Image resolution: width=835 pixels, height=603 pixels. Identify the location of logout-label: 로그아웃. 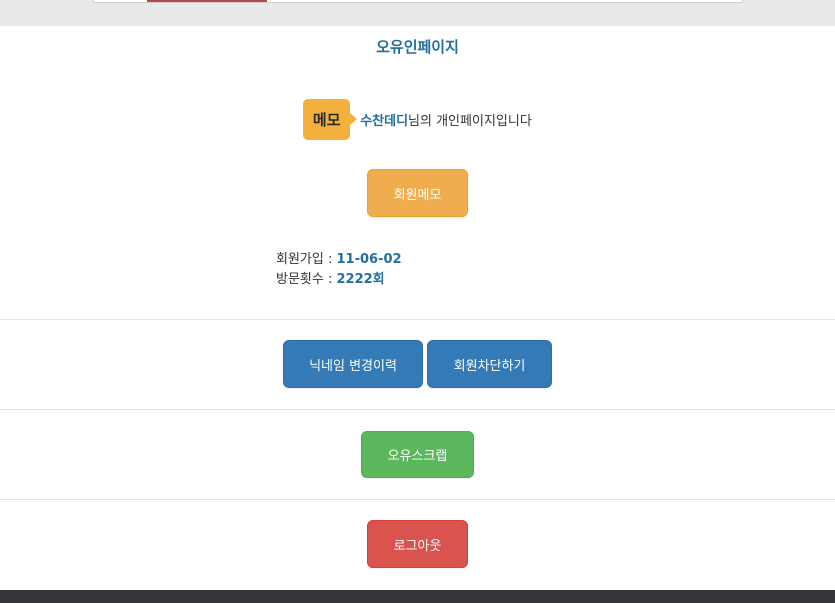
(417, 546).